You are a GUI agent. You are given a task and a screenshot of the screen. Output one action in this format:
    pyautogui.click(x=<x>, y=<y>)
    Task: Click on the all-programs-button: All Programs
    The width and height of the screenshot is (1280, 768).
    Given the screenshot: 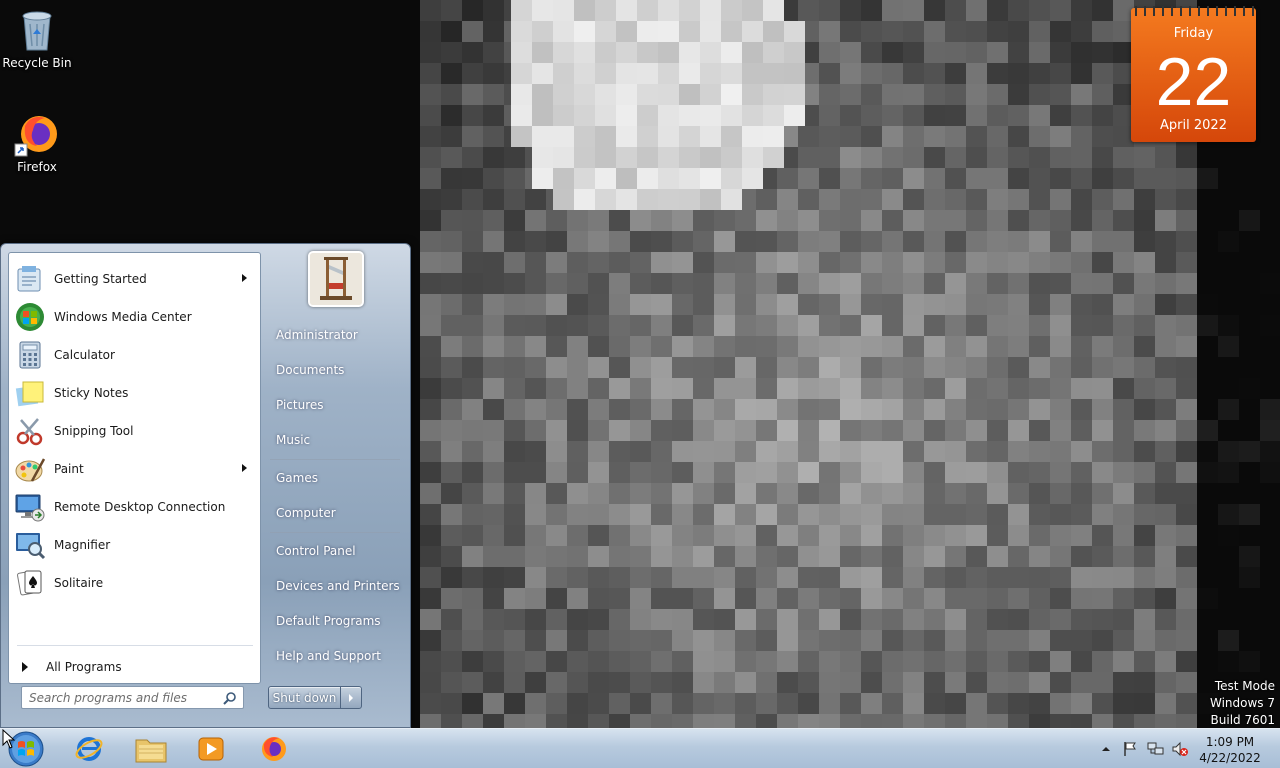 What is the action you would take?
    pyautogui.click(x=134, y=667)
    